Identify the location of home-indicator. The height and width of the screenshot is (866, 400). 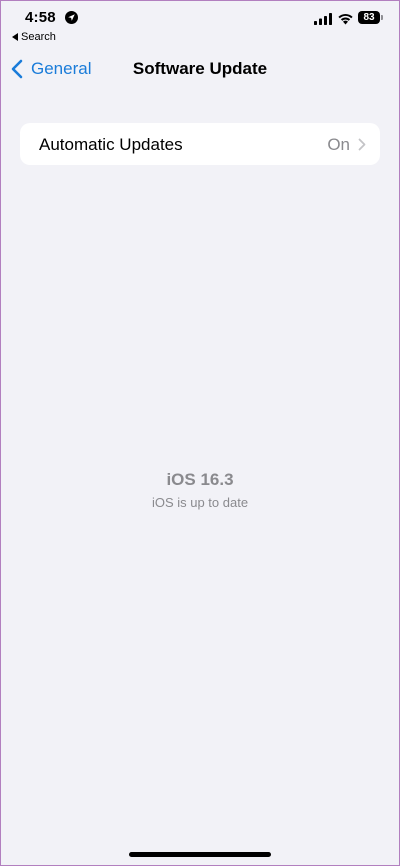
(200, 854).